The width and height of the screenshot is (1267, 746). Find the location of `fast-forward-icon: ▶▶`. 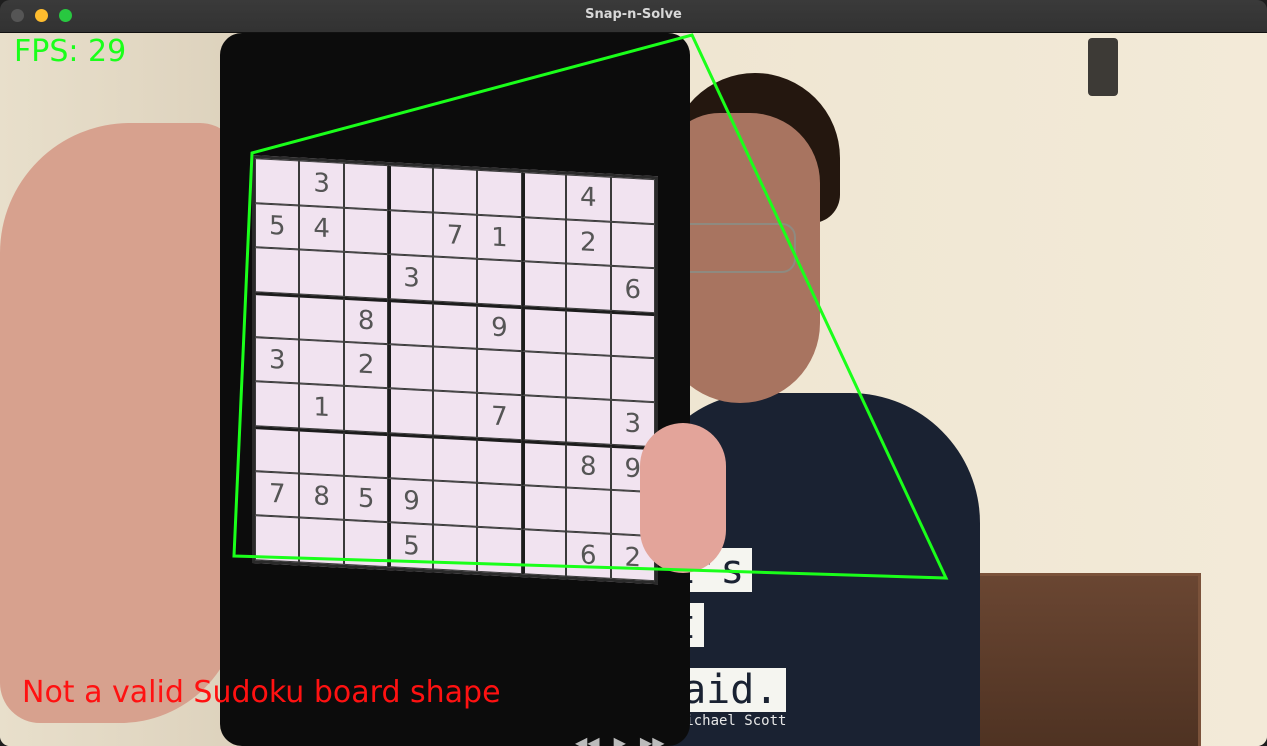

fast-forward-icon: ▶▶ is located at coordinates (652, 739).